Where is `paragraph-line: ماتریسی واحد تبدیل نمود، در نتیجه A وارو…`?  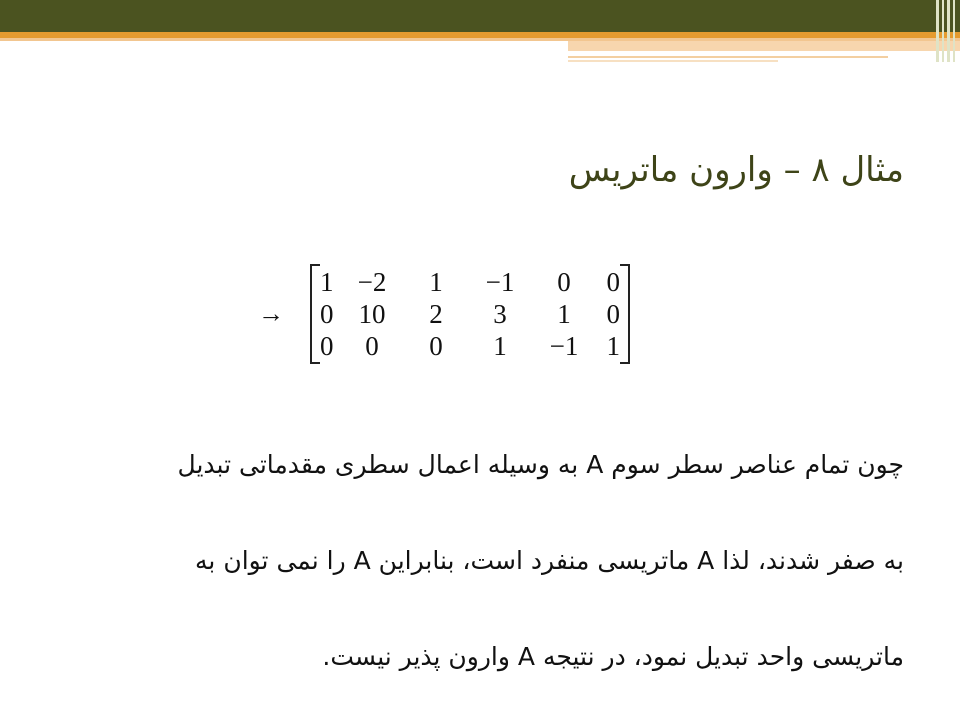 paragraph-line: ماتریسی واحد تبدیل نمود، در نتیجه A وارو… is located at coordinates (613, 656).